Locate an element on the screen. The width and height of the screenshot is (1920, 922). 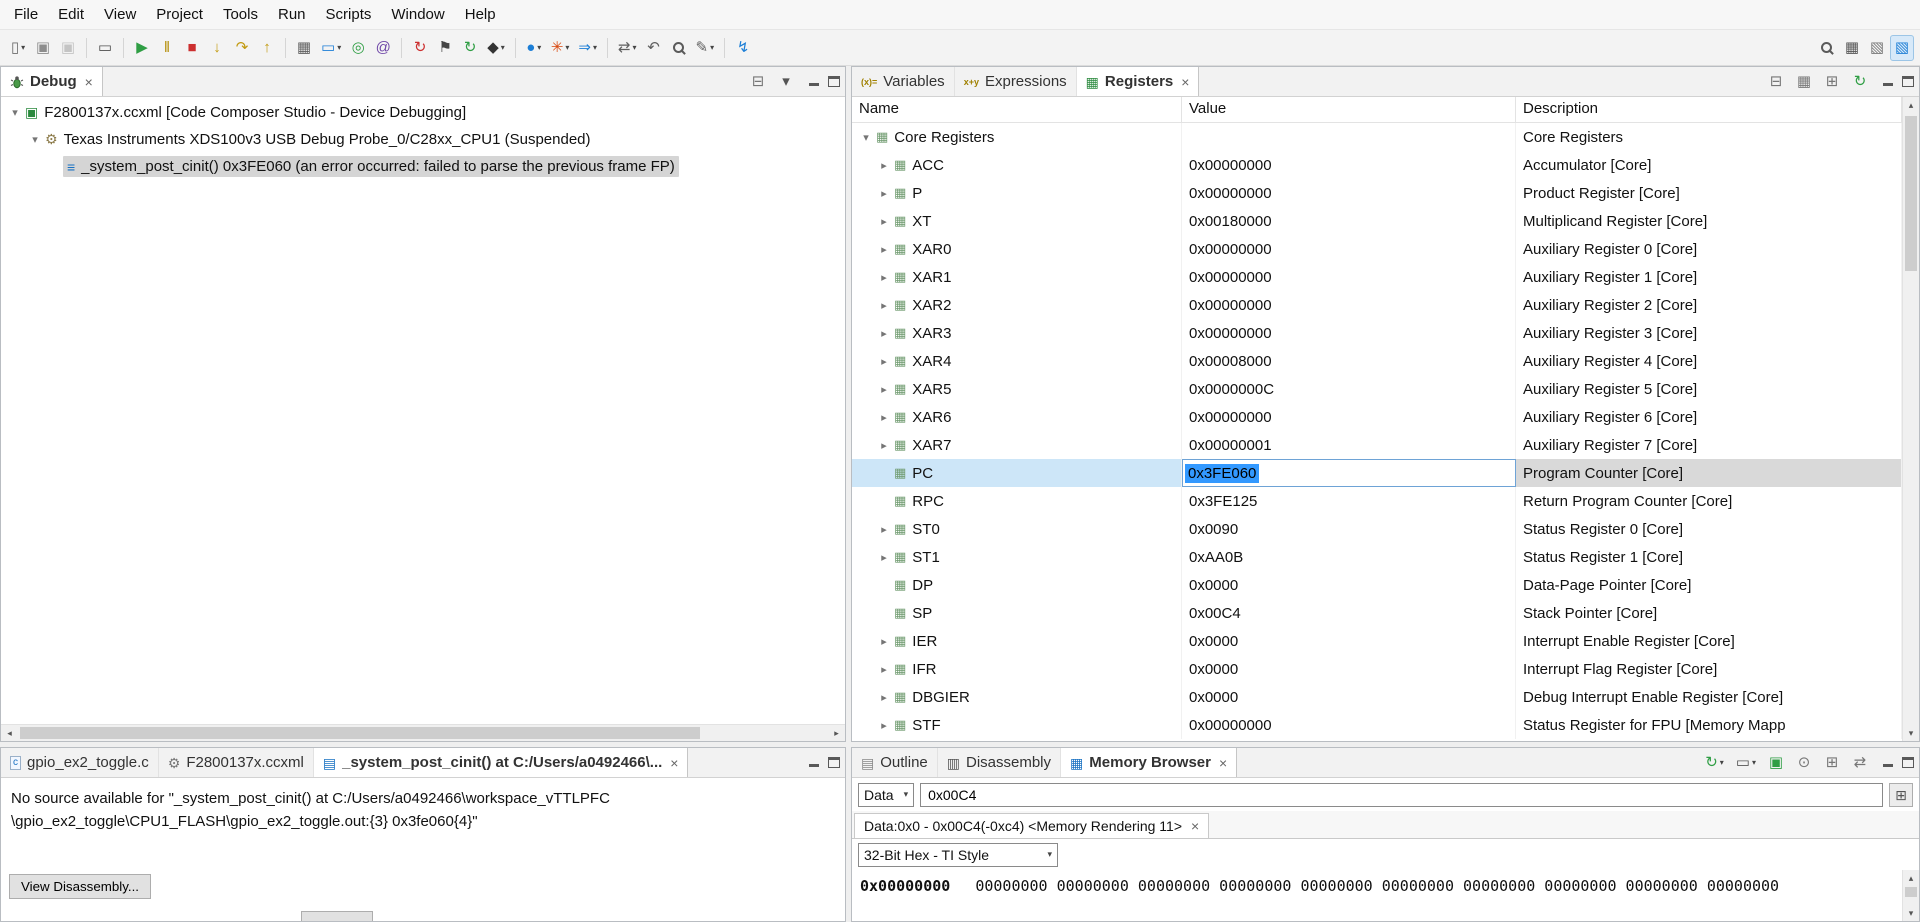
refresh-icon: ↻ is located at coordinates (1860, 82).